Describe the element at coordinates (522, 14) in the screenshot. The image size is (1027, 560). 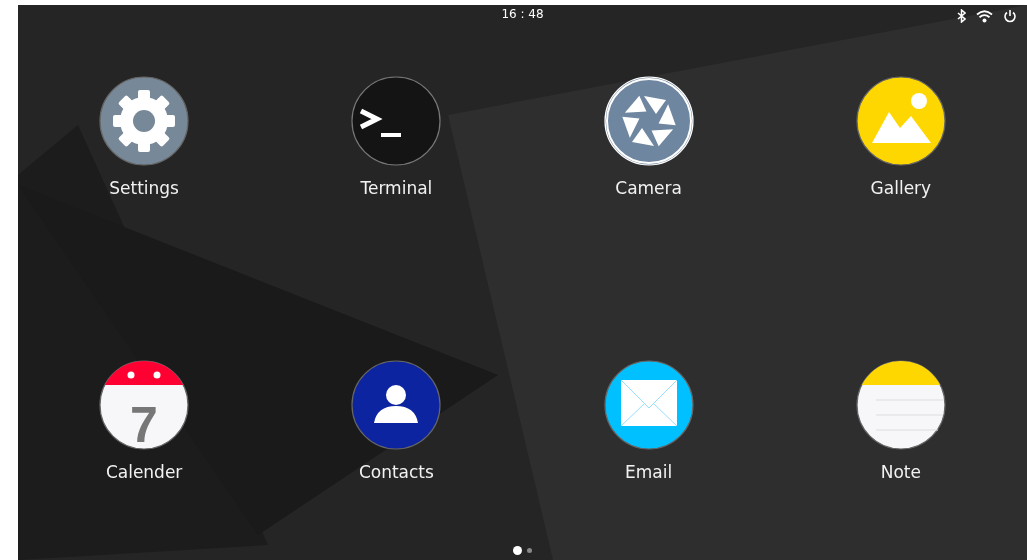
I see `clock-time: 16 : 48` at that location.